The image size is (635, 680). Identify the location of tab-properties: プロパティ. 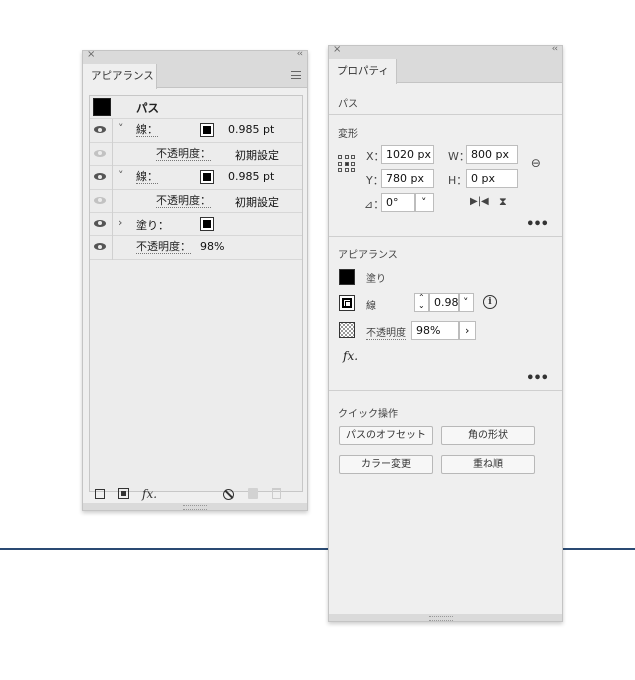
(363, 71).